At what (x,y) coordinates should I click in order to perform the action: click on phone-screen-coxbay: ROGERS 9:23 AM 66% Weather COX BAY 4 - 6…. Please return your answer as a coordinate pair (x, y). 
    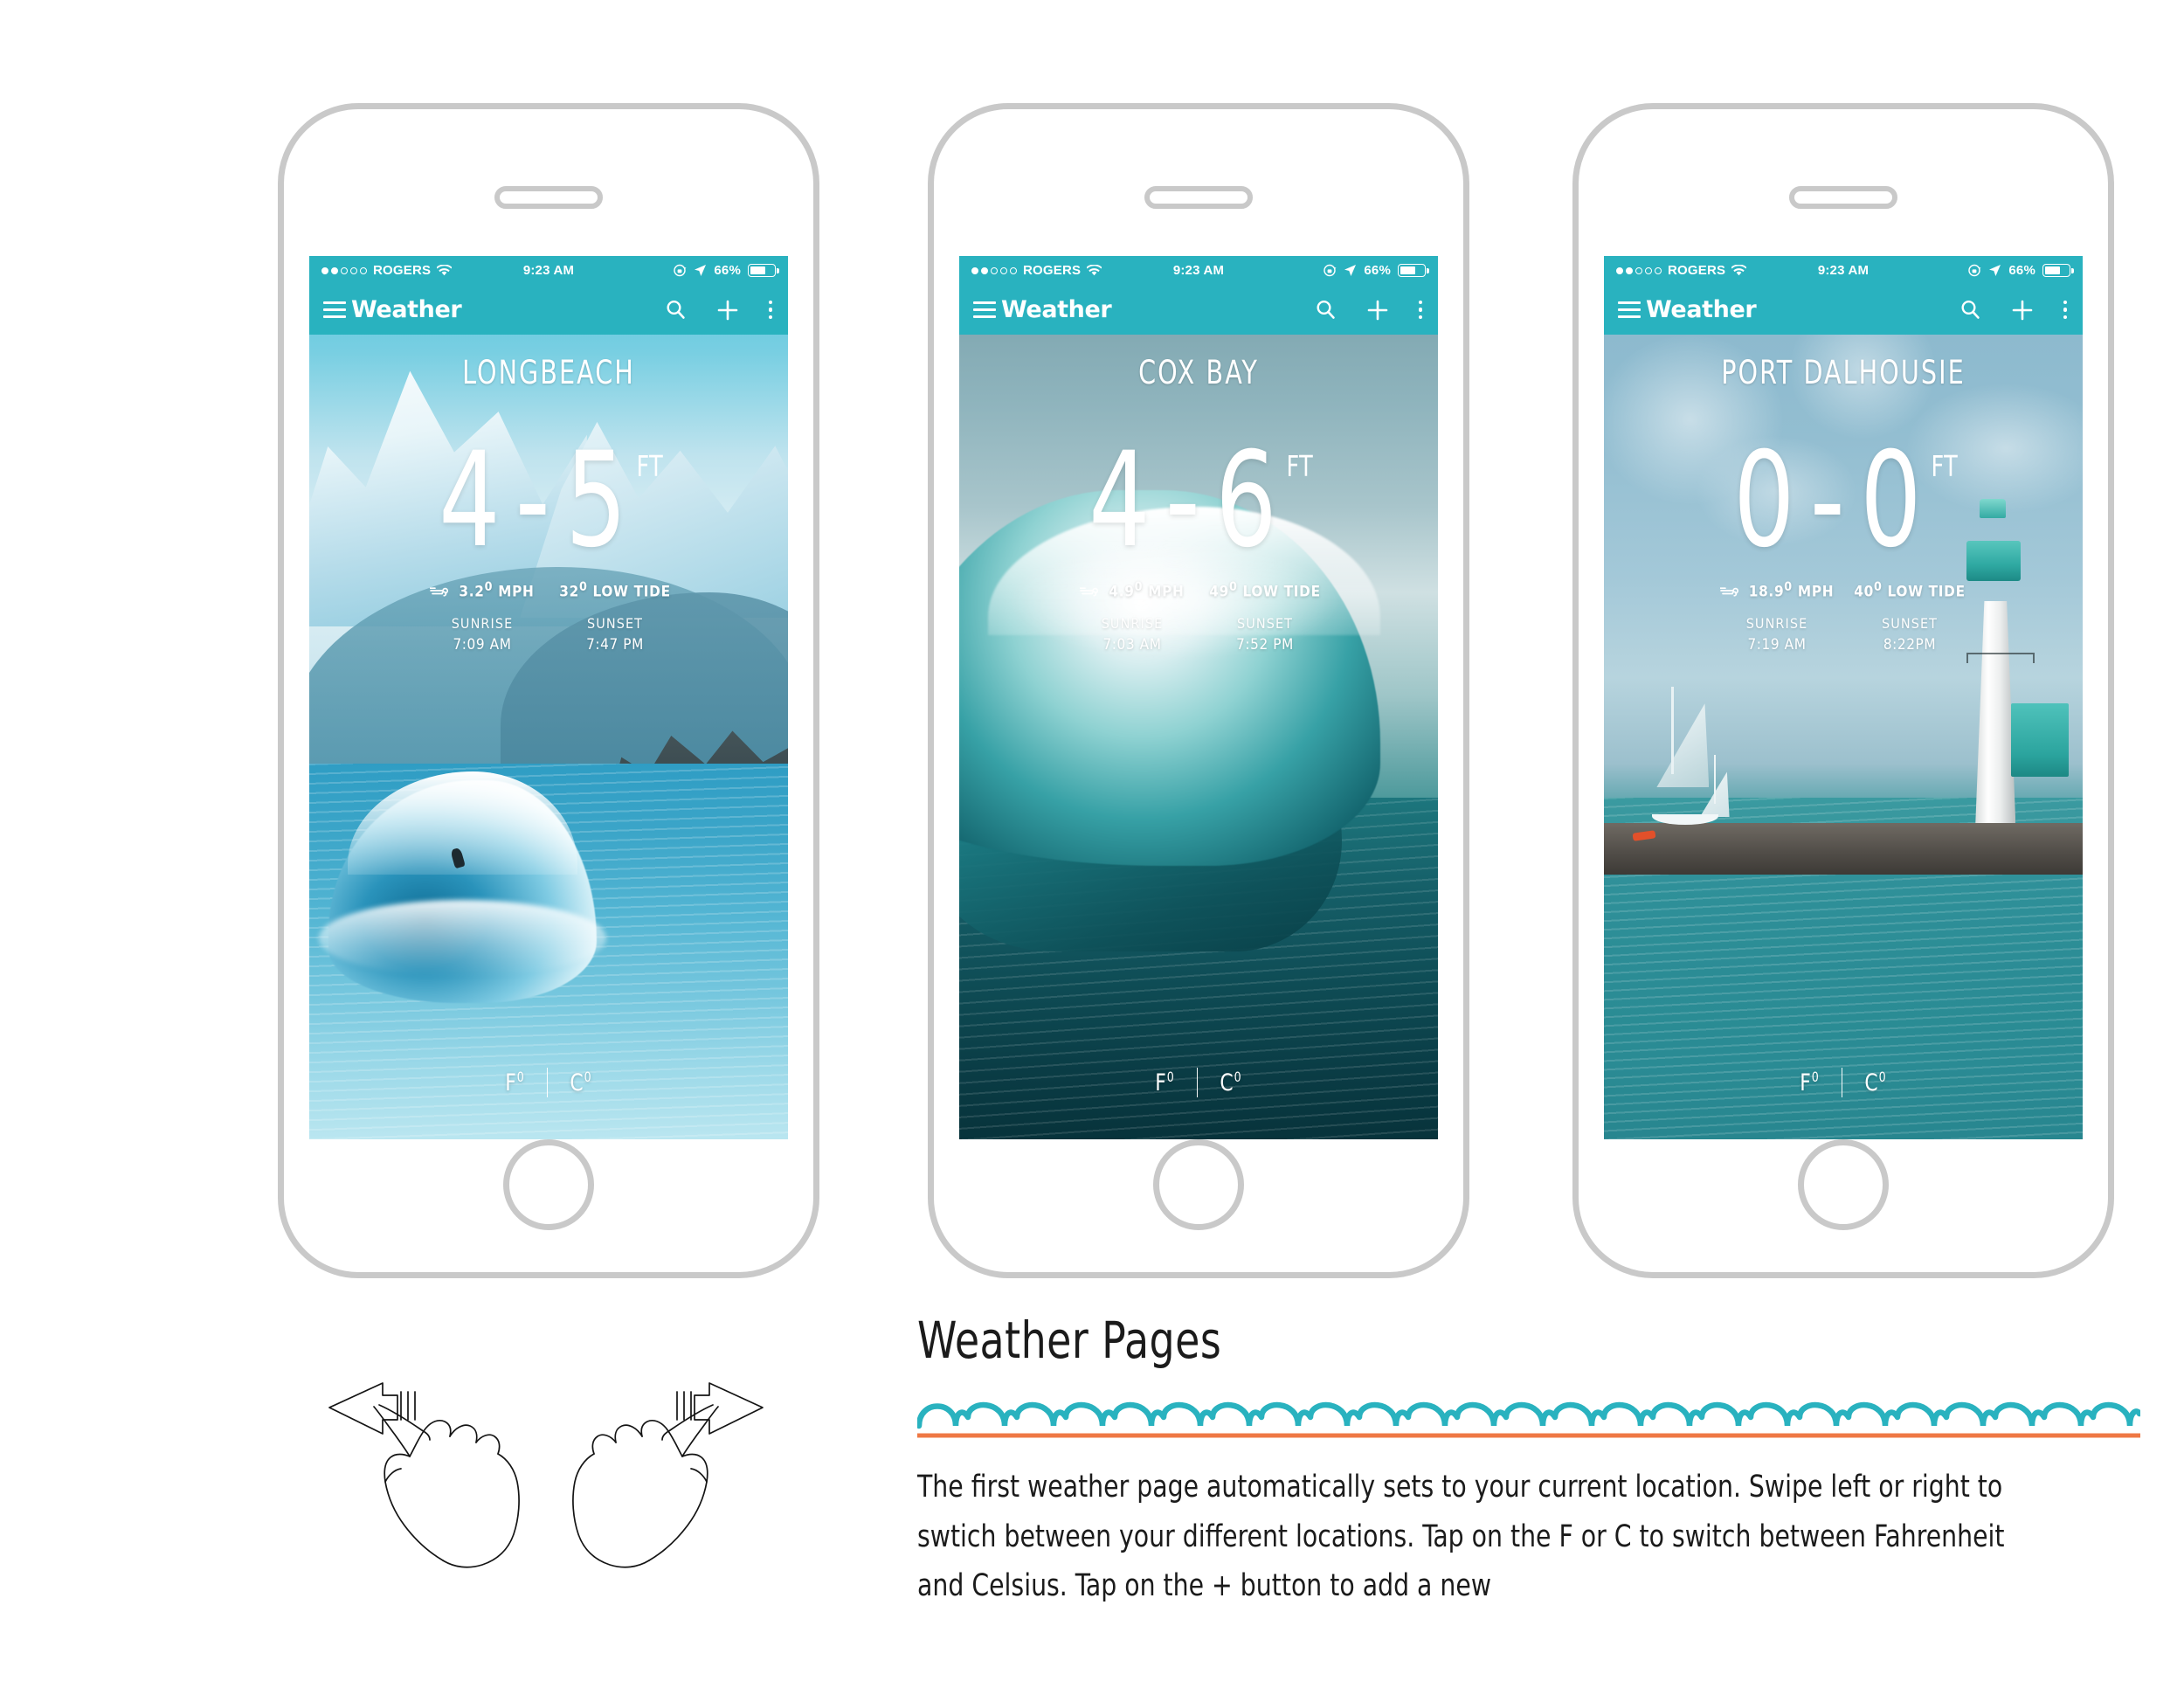
    Looking at the image, I should click on (1198, 697).